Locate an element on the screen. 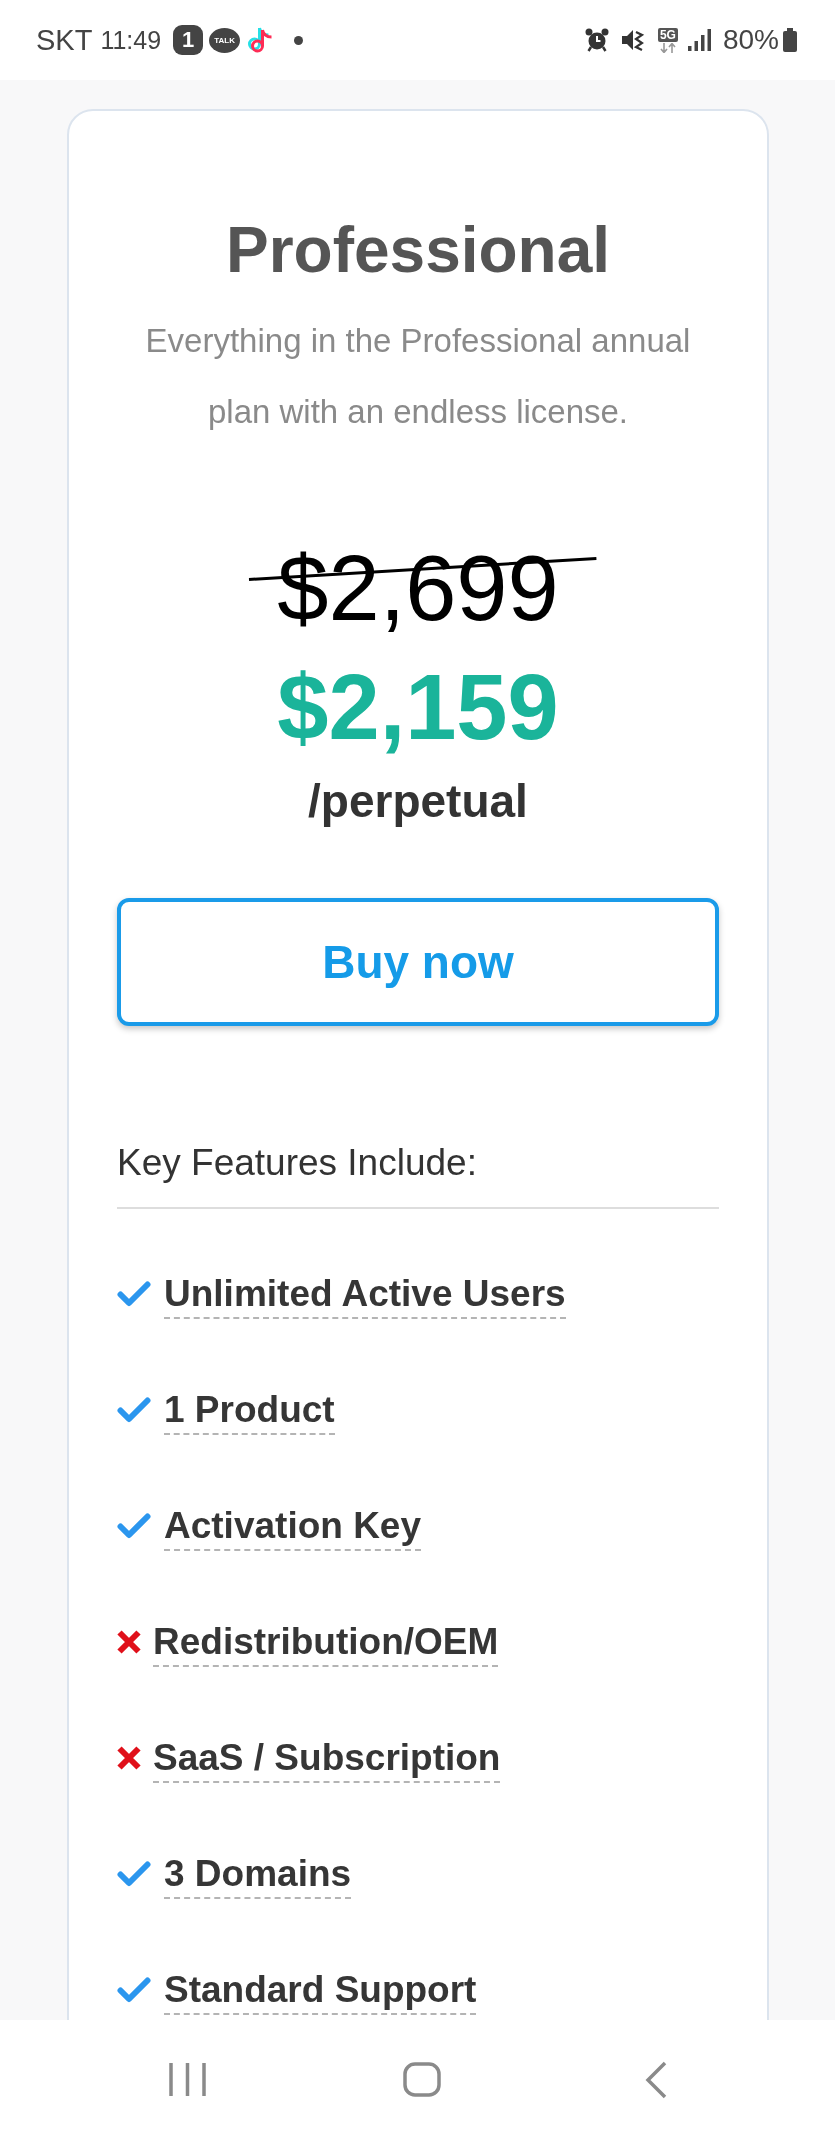  alarm-clock-icon is located at coordinates (596, 40).